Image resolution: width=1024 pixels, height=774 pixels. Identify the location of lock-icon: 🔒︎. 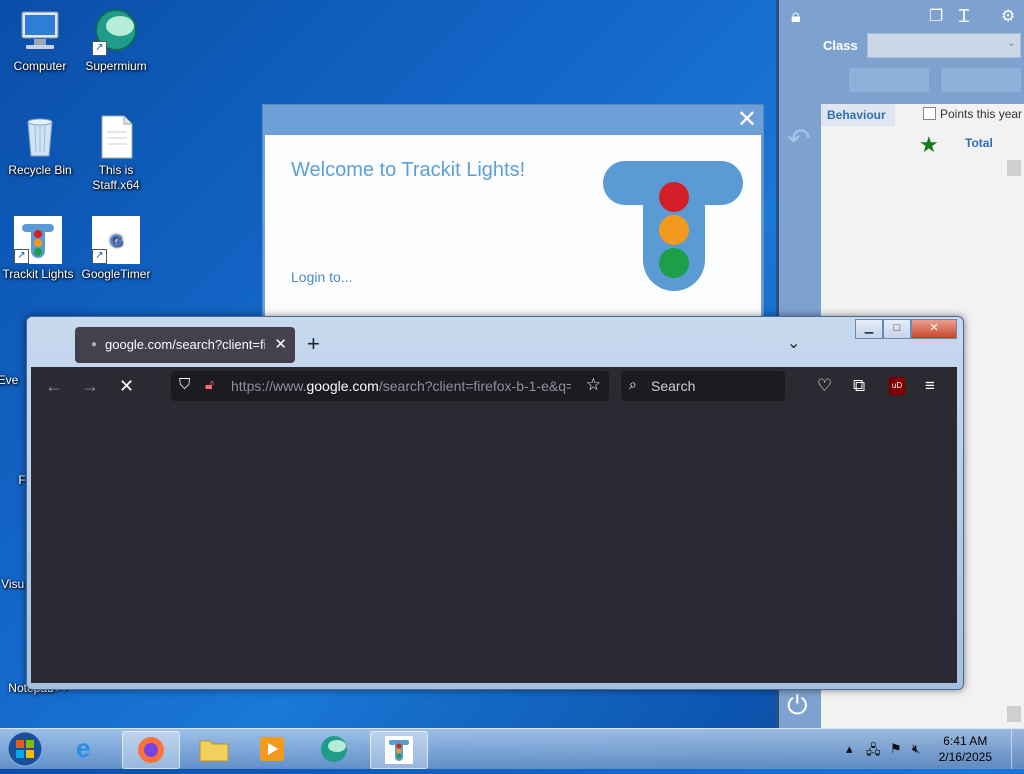
(796, 16).